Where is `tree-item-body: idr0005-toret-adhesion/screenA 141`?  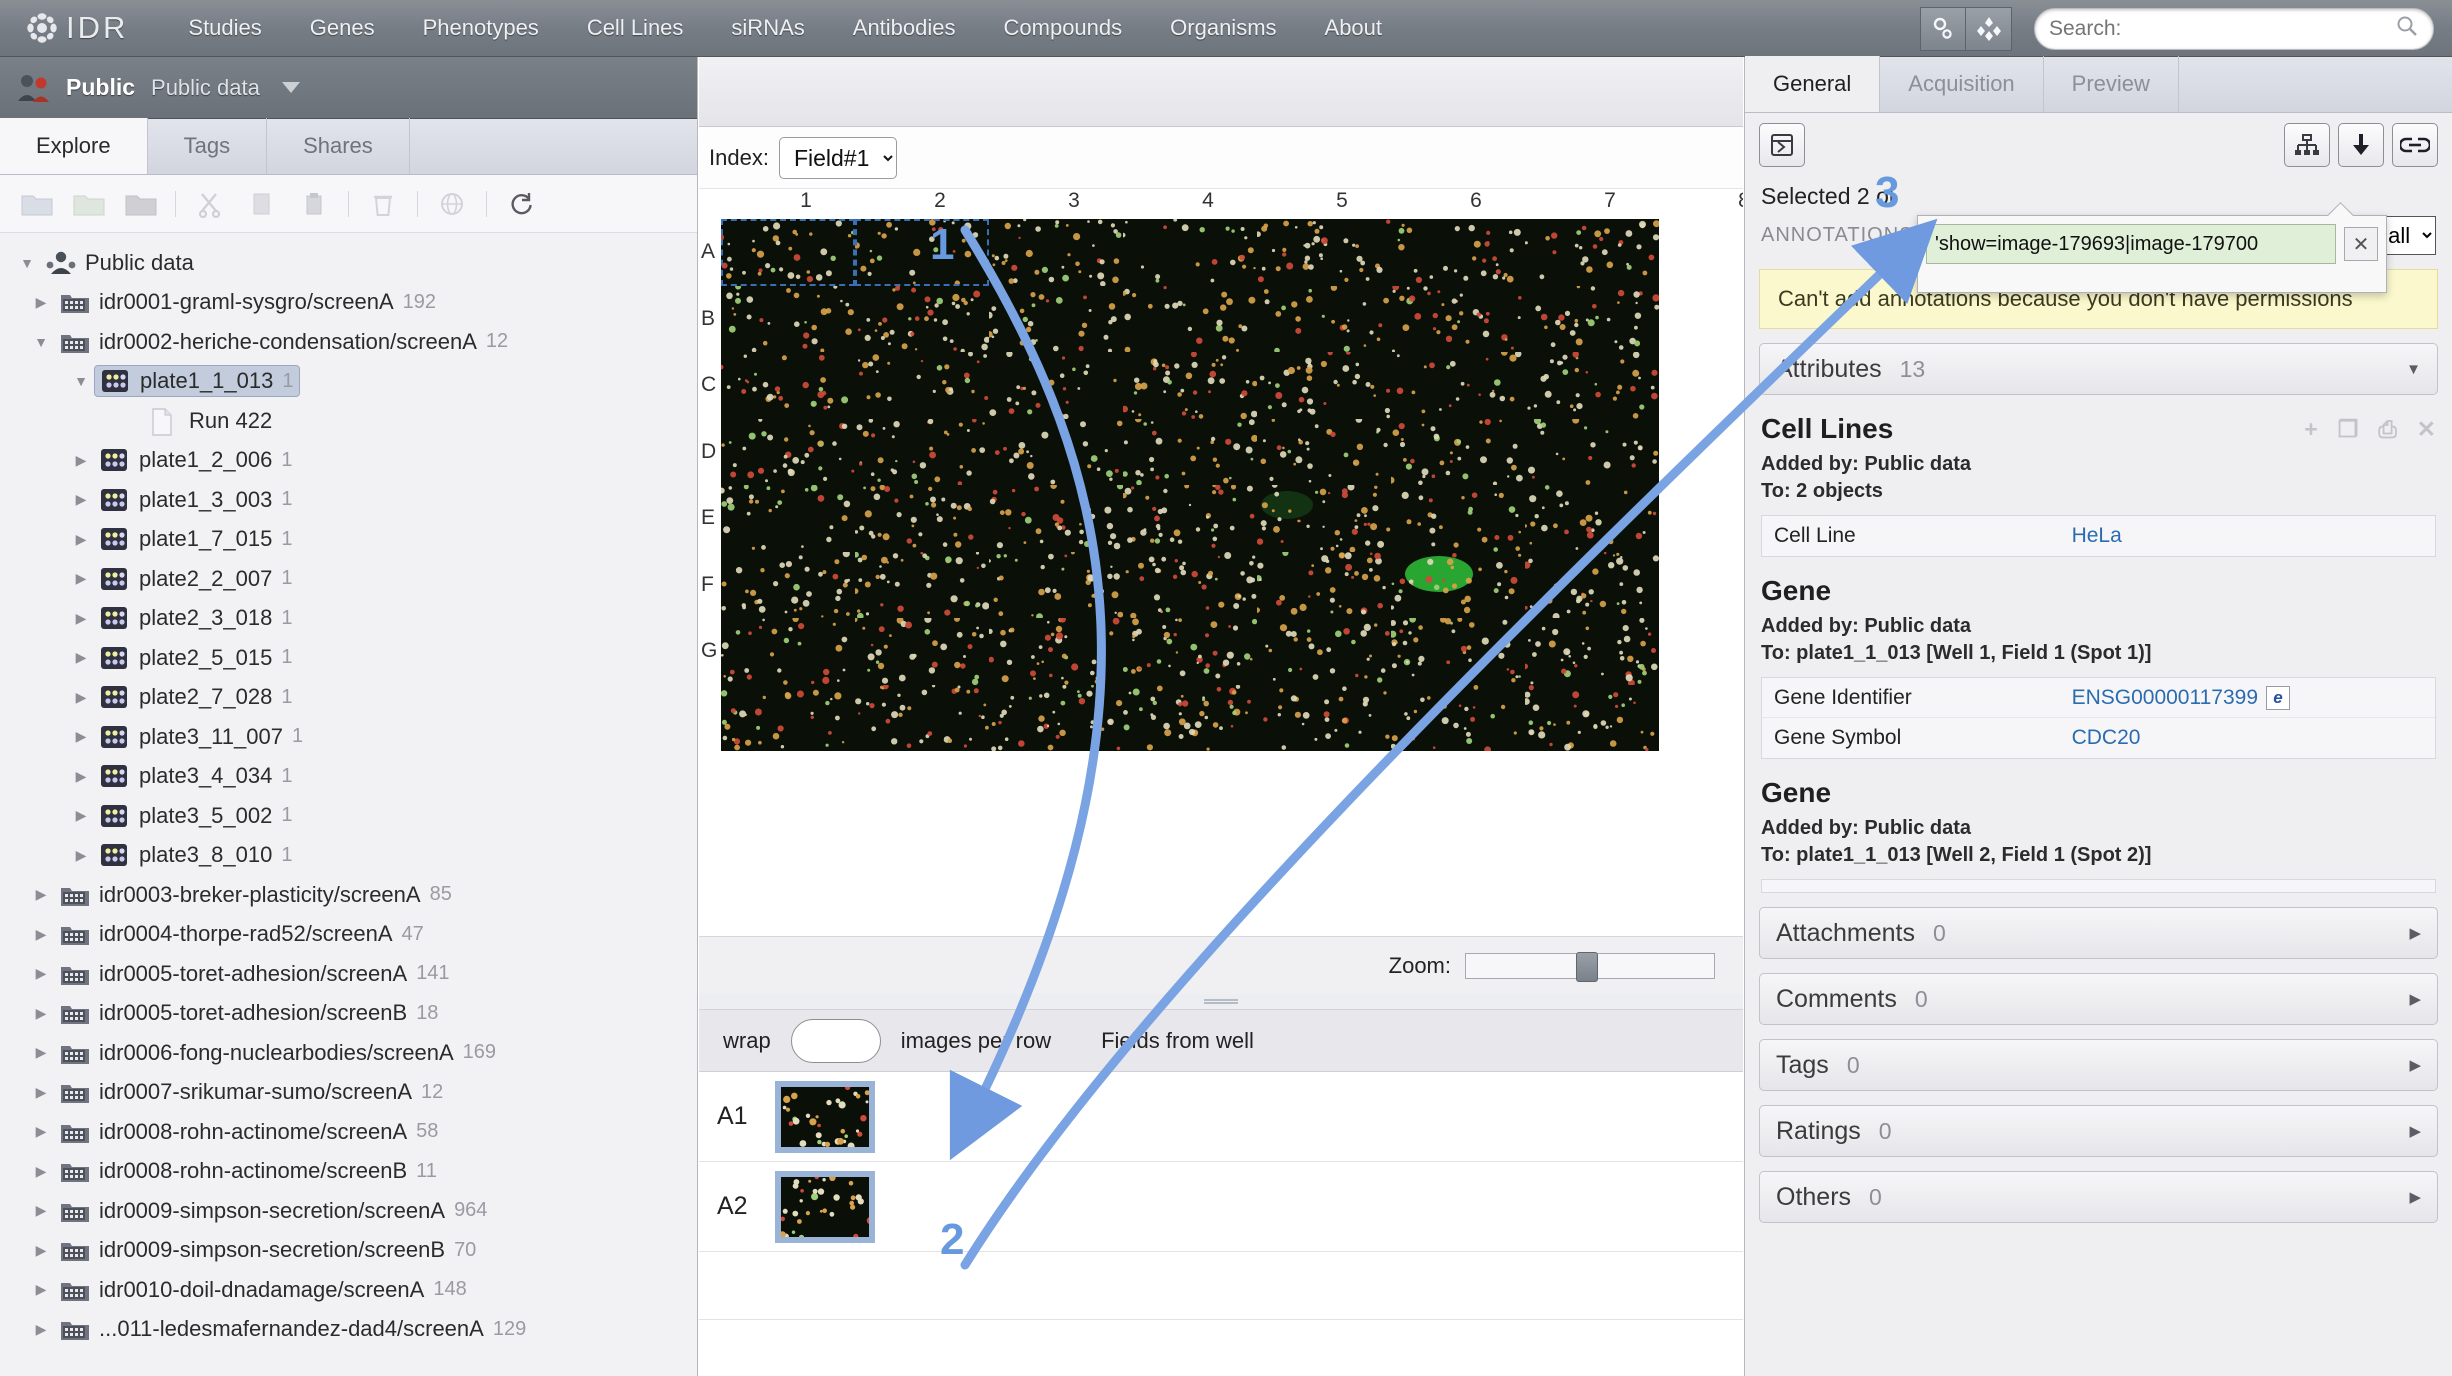 tree-item-body: idr0005-toret-adhesion/screenA 141 is located at coordinates (255, 974).